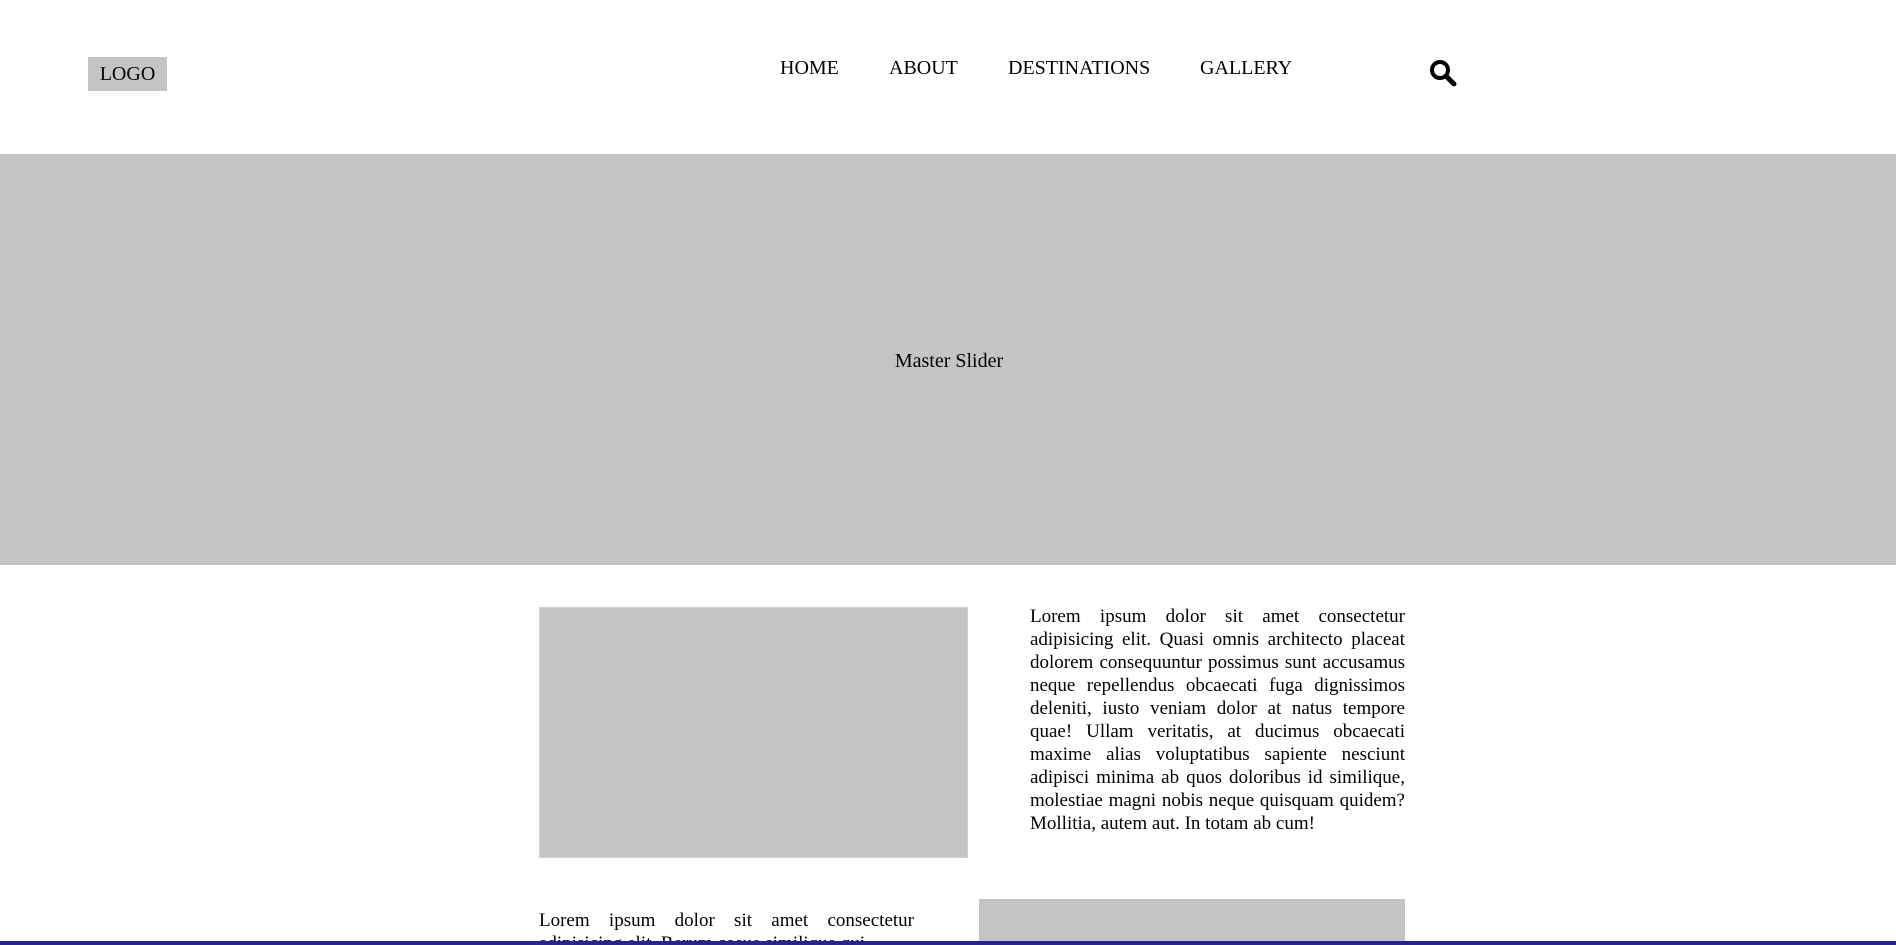 Image resolution: width=1896 pixels, height=945 pixels. I want to click on nav-gallery-link: GALLERY, so click(1246, 68).